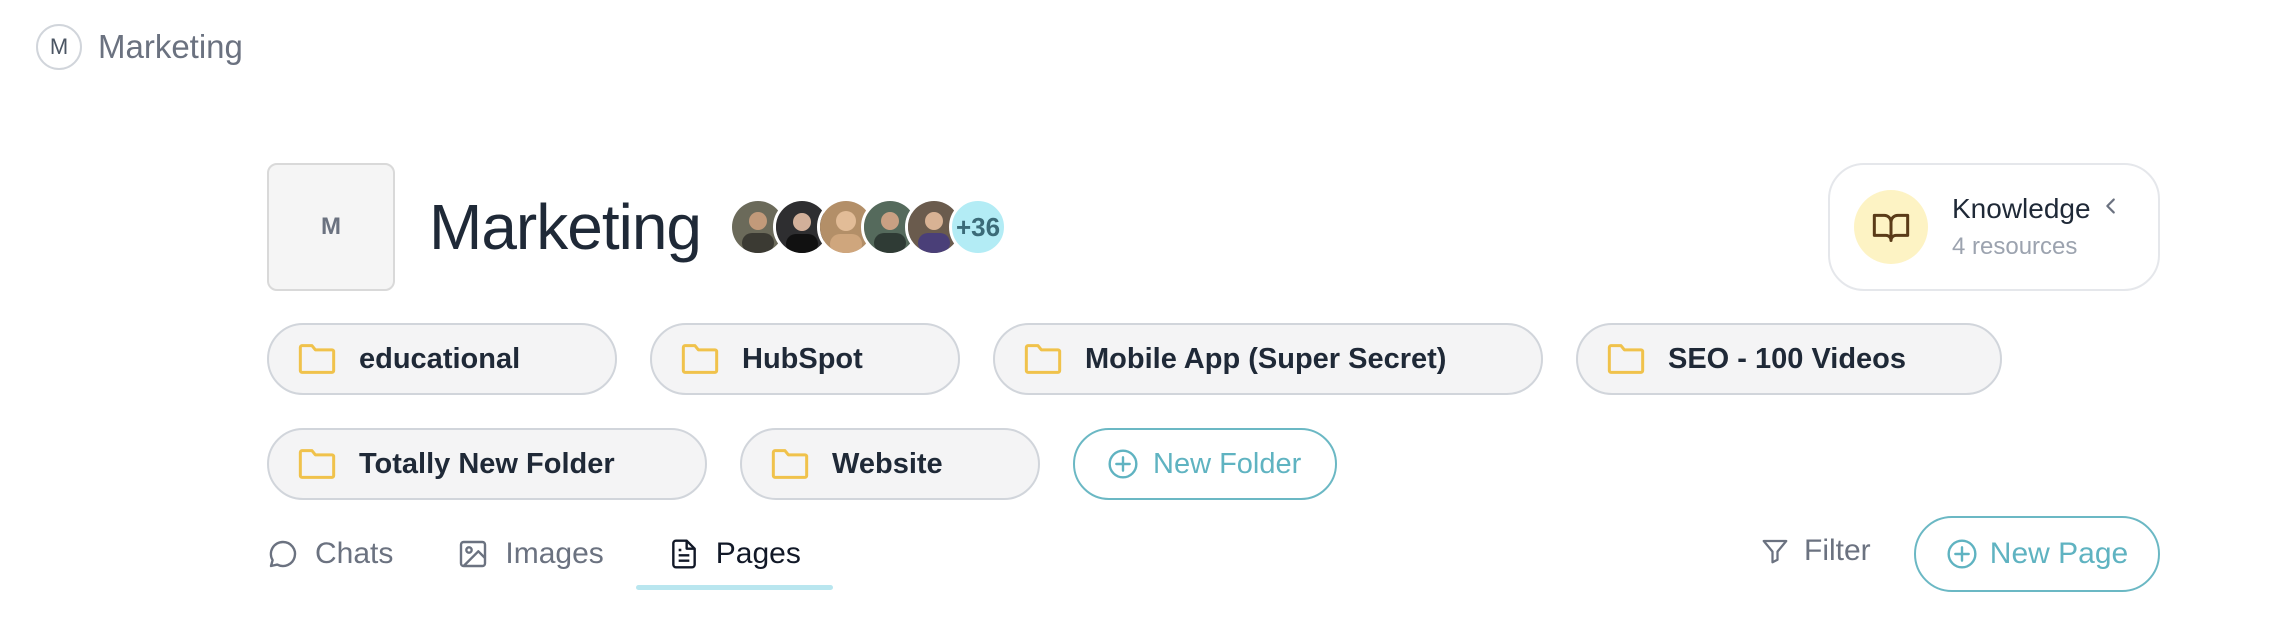 This screenshot has height=628, width=2274. I want to click on folder-hubspot: HubSpot, so click(805, 359).